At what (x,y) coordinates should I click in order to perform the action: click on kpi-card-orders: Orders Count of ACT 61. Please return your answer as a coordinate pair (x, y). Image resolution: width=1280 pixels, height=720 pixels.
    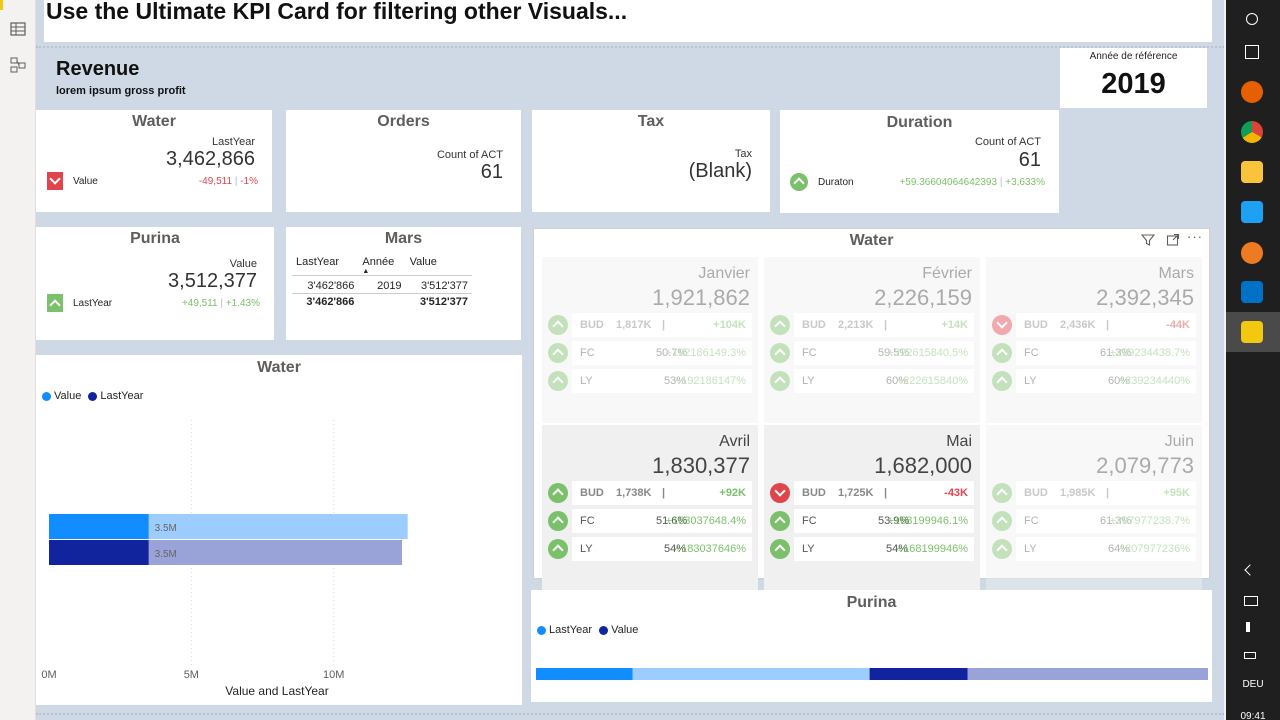
    Looking at the image, I should click on (403, 161).